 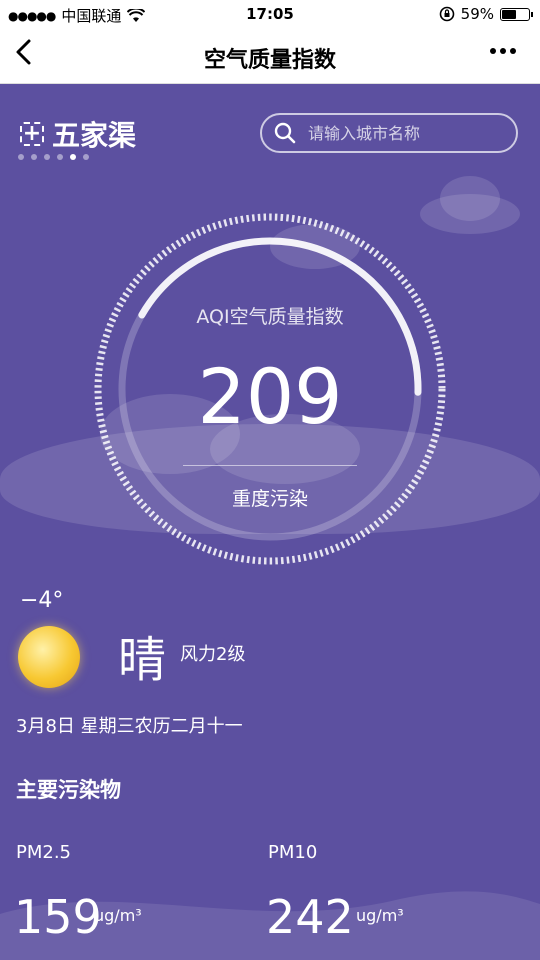 I want to click on weather-condition: 晴, so click(x=142, y=660).